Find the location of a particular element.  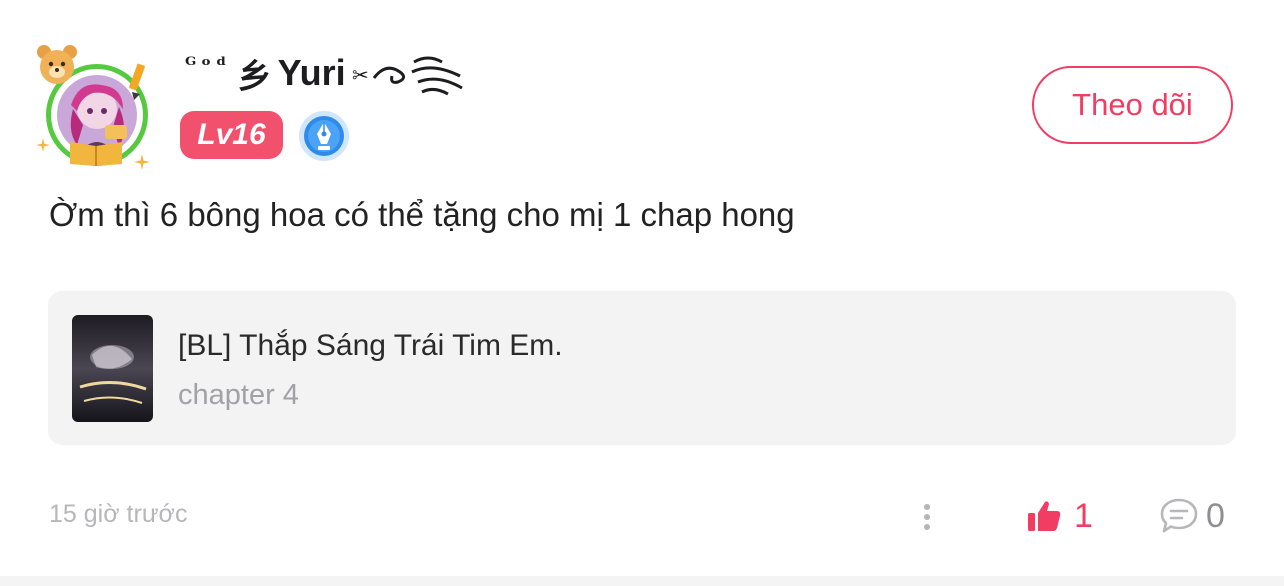

story-cover-image is located at coordinates (112, 368).